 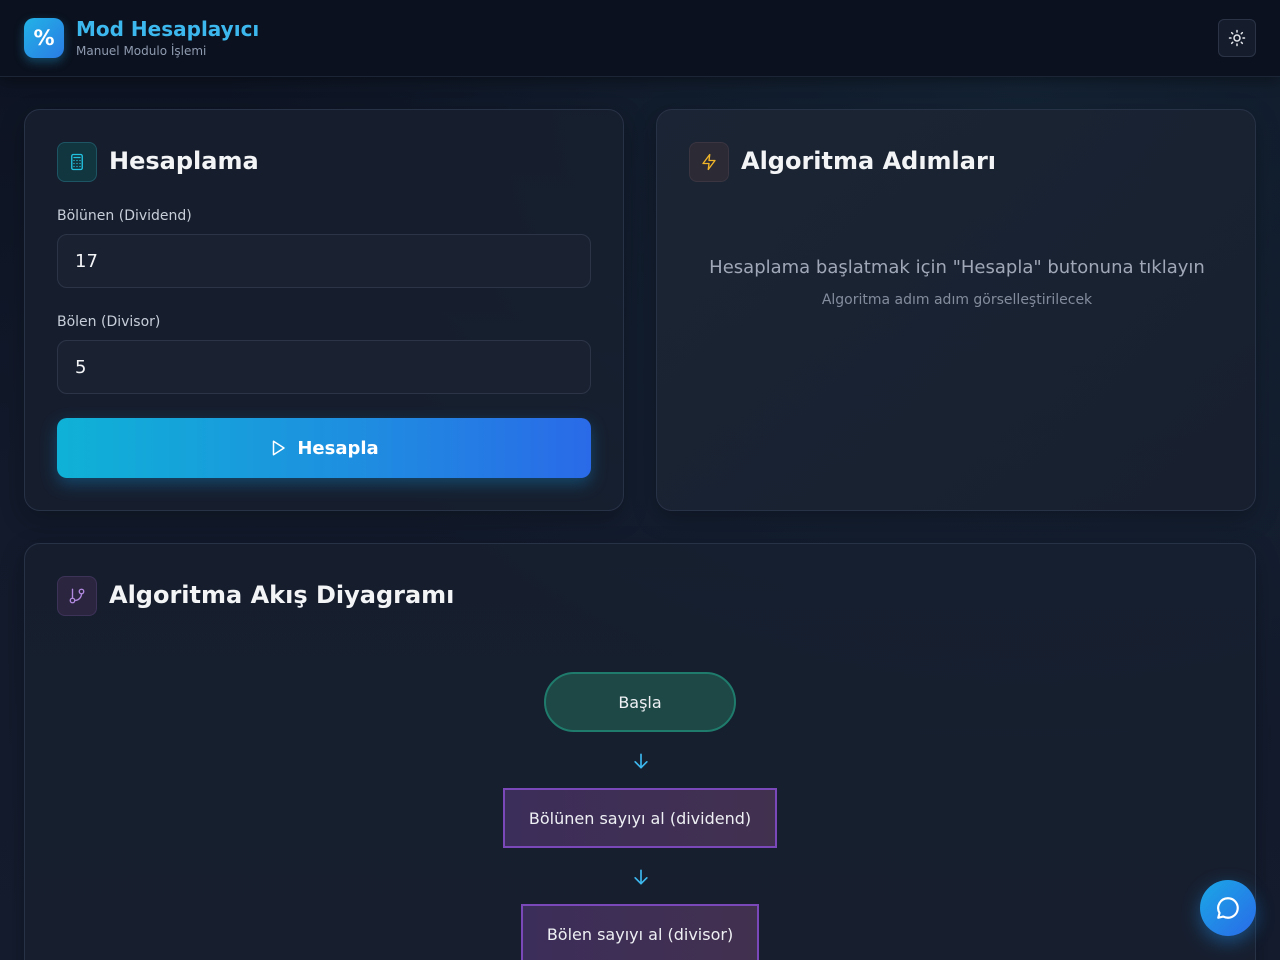 I want to click on app-header: % Mod Hesaplayıcı Manuel Modulo İşlemi, so click(x=640, y=38).